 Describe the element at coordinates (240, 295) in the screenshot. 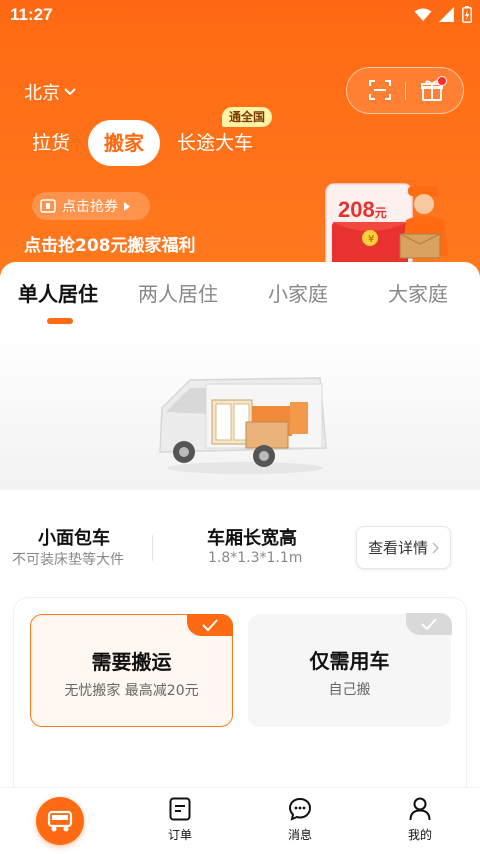

I see `size-tabs: 单人居住 两人居住 小家庭 大家庭` at that location.